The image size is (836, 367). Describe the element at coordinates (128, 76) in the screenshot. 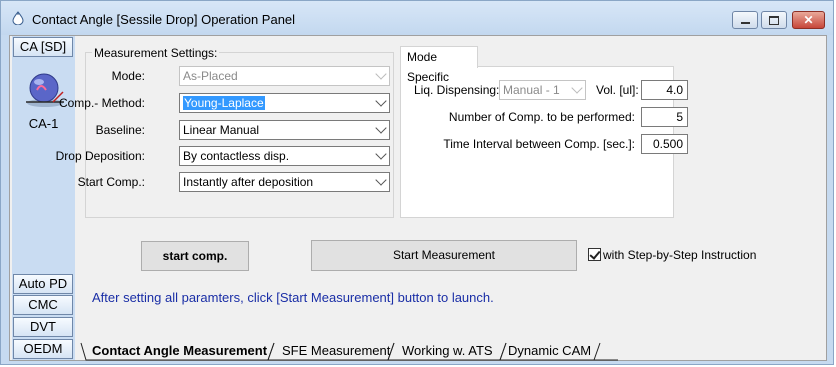

I see `mode-label: Mode:` at that location.